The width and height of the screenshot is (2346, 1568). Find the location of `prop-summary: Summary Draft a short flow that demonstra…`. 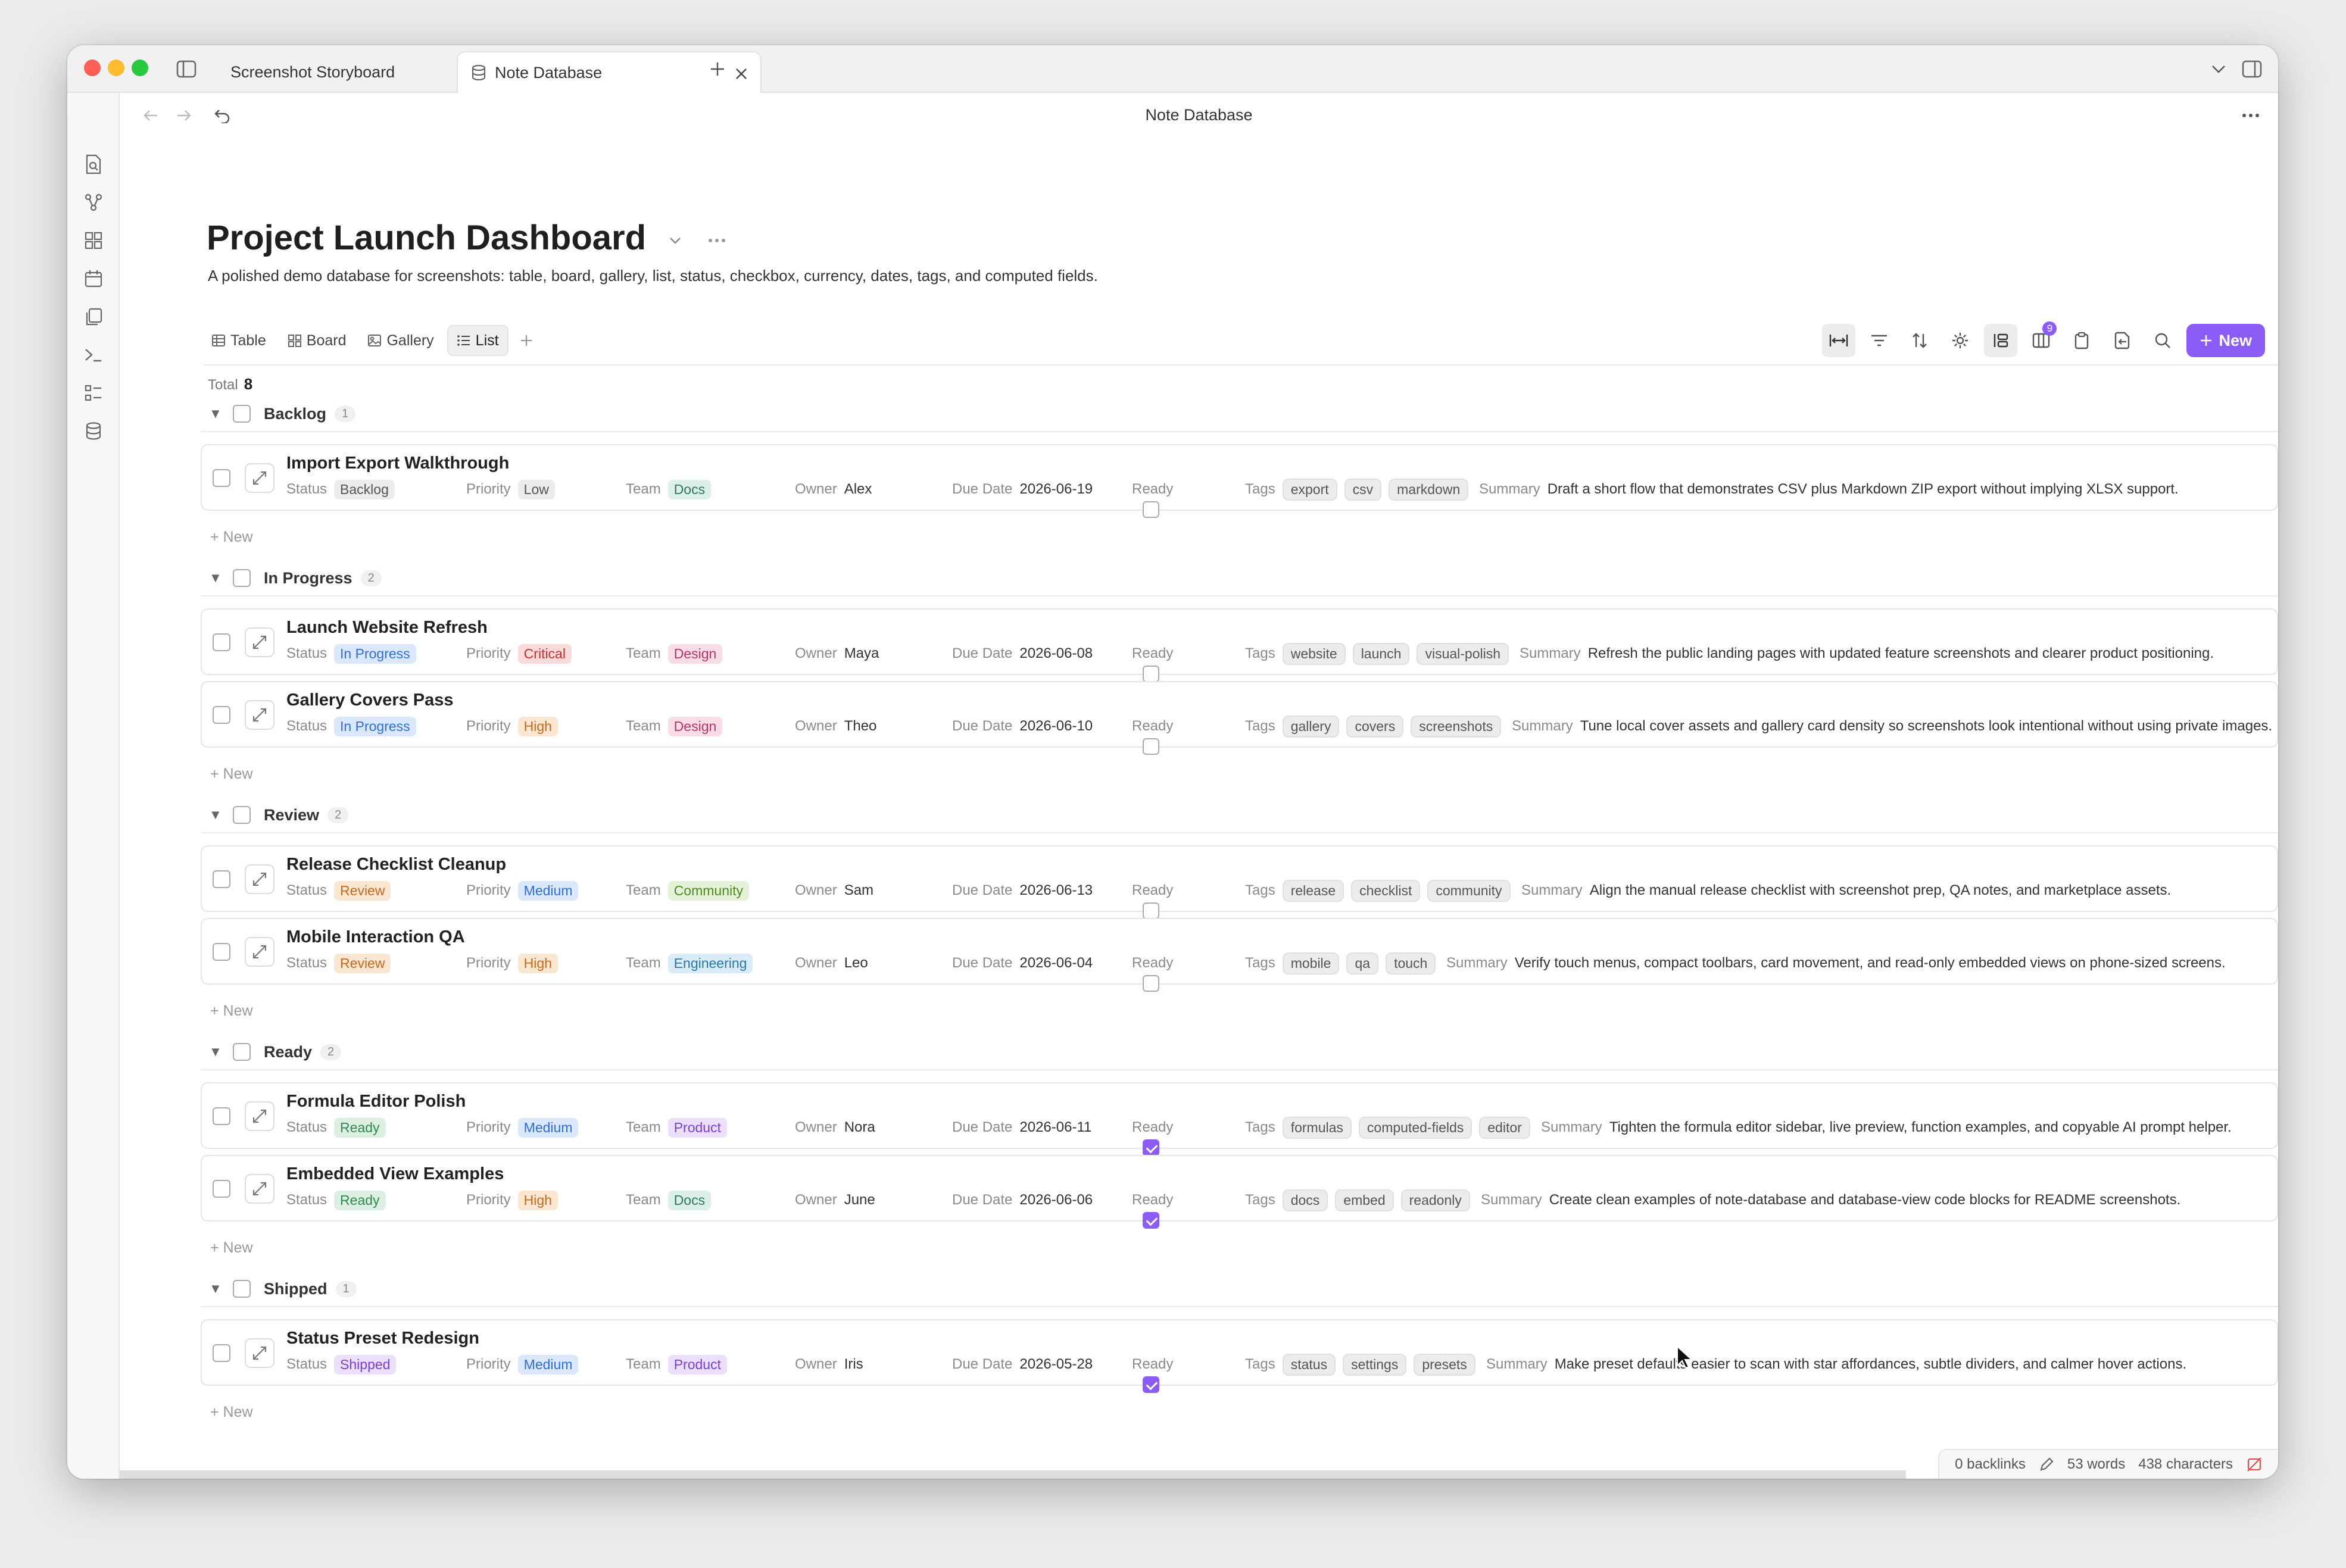

prop-summary: Summary Draft a short flow that demonstra… is located at coordinates (1829, 489).